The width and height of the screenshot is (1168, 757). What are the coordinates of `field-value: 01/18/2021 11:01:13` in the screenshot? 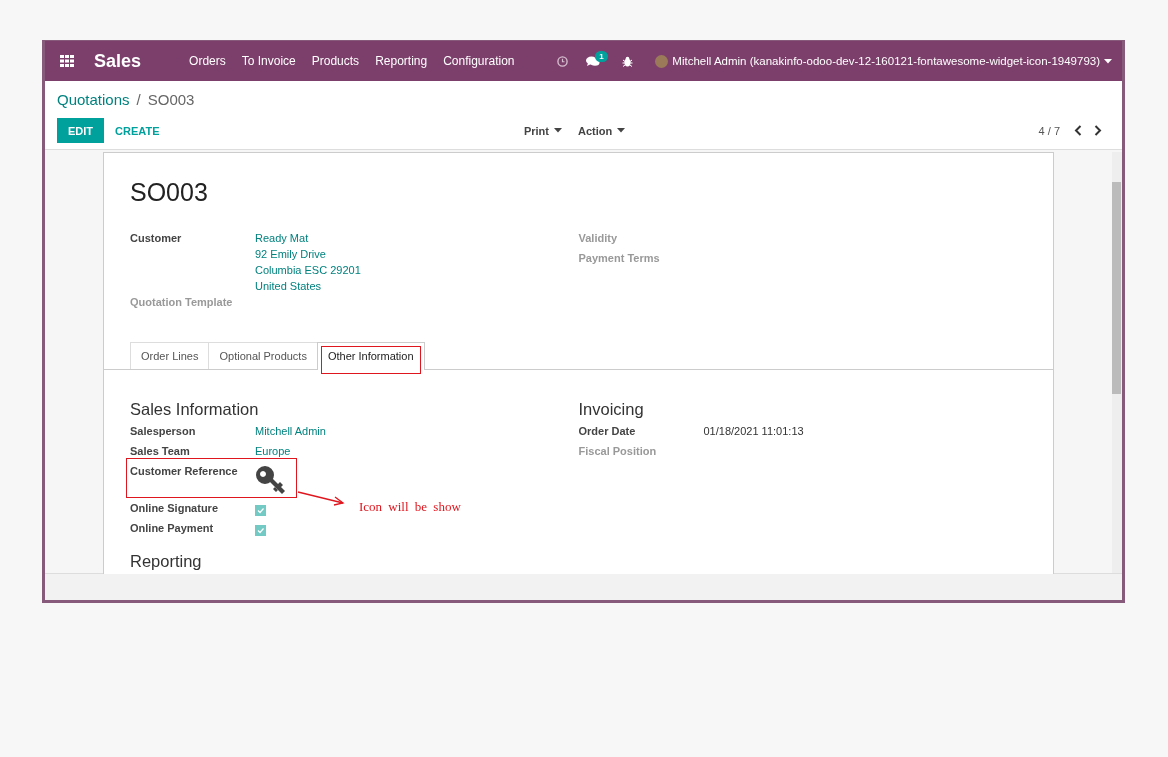 It's located at (754, 432).